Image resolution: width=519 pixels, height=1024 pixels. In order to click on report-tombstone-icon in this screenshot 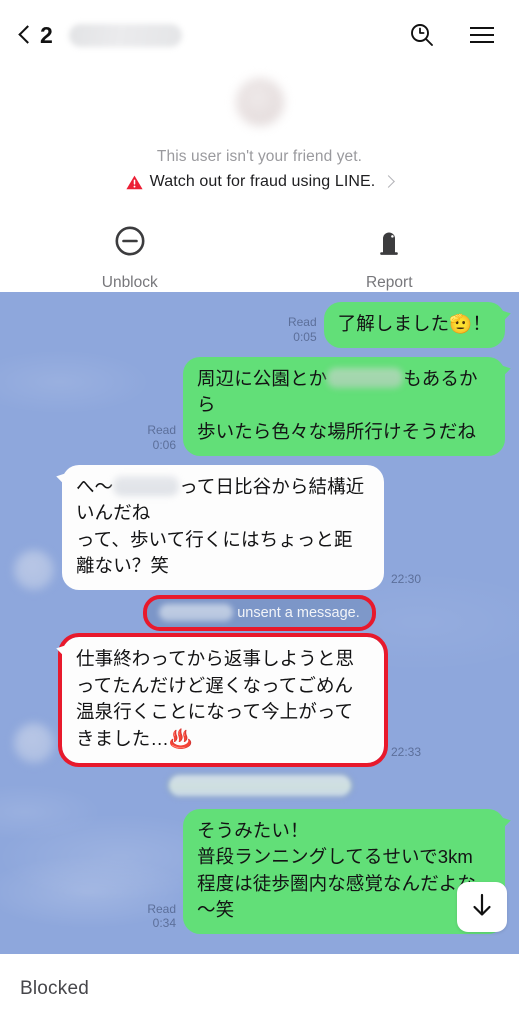, I will do `click(389, 243)`.